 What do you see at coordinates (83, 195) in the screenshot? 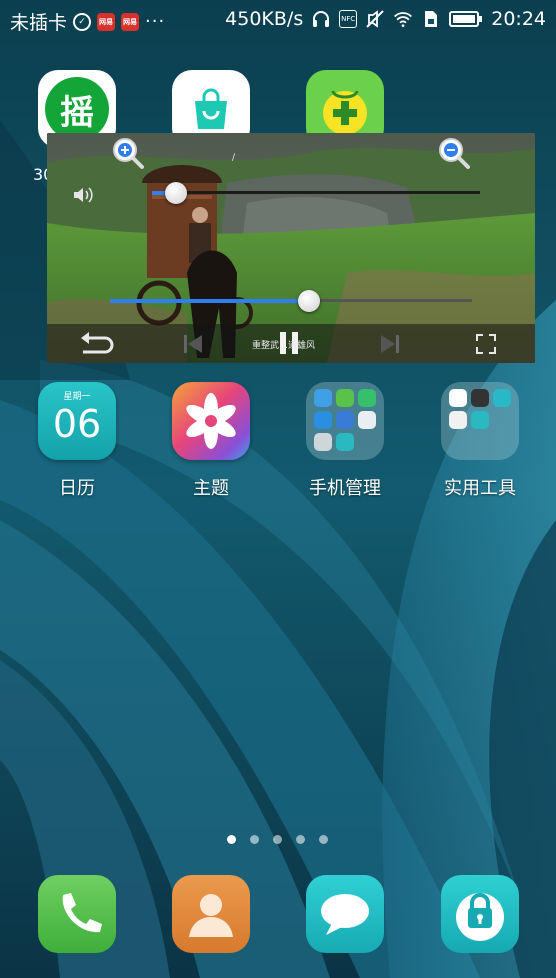
I see `volume-icon` at bounding box center [83, 195].